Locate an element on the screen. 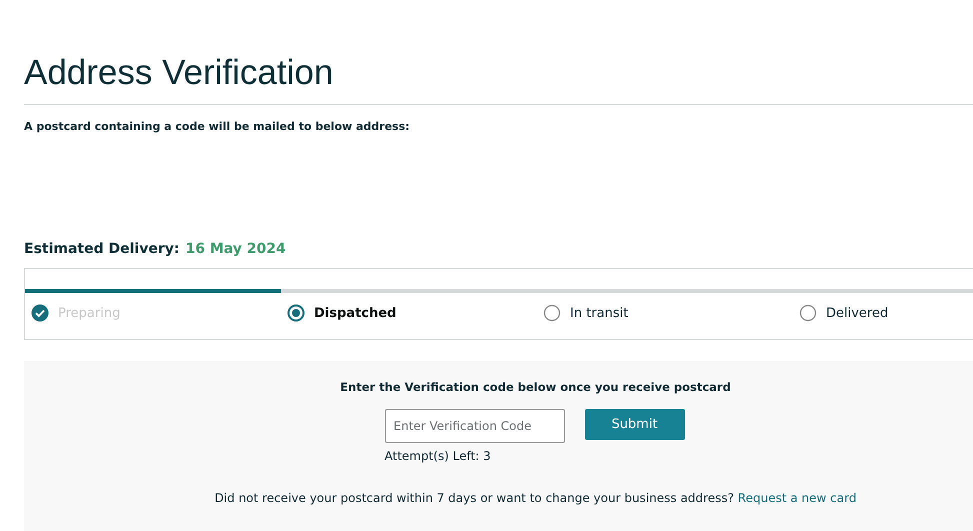 The height and width of the screenshot is (531, 973). notice-text: A postcard containing a code will be mailed to below address: is located at coordinates (217, 127).